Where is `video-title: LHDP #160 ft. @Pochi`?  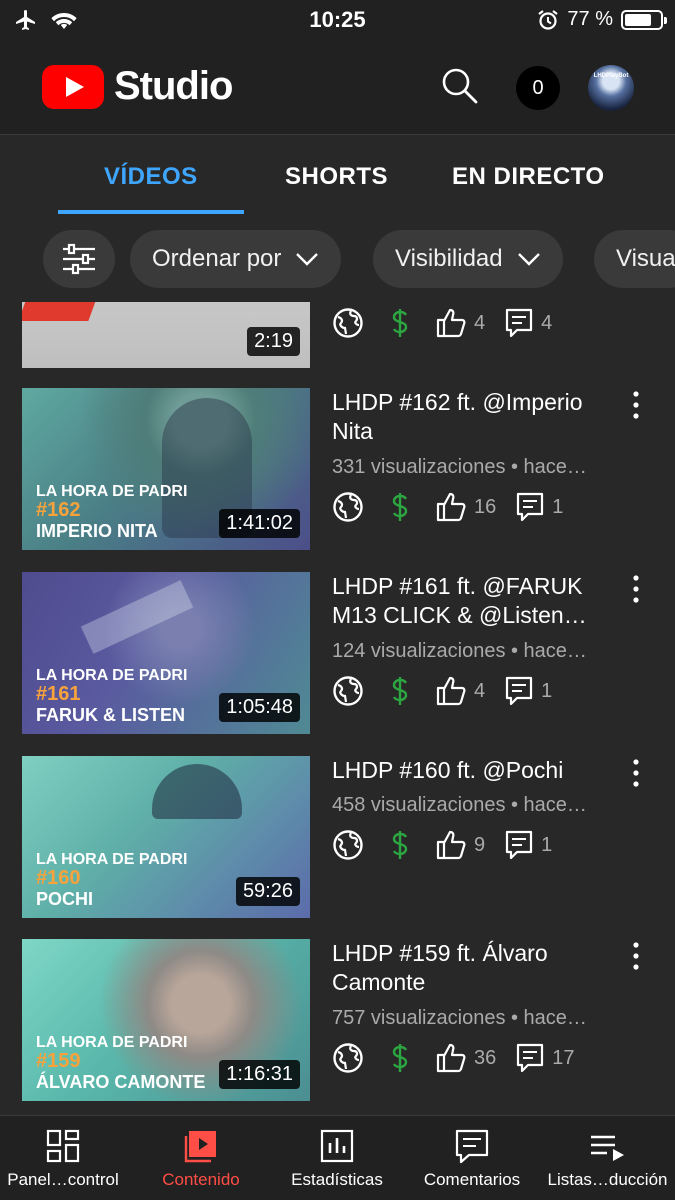 video-title: LHDP #160 ft. @Pochi is located at coordinates (477, 770).